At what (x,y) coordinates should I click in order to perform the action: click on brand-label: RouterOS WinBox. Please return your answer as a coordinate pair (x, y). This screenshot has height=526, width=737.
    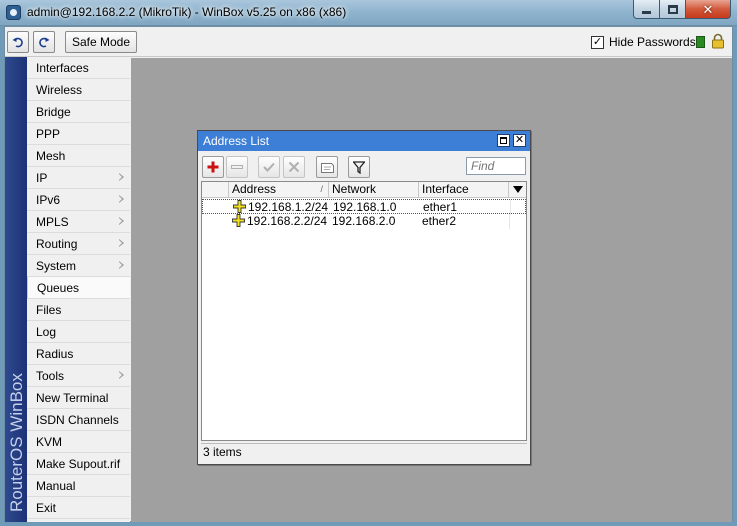
    Looking at the image, I should click on (16, 442).